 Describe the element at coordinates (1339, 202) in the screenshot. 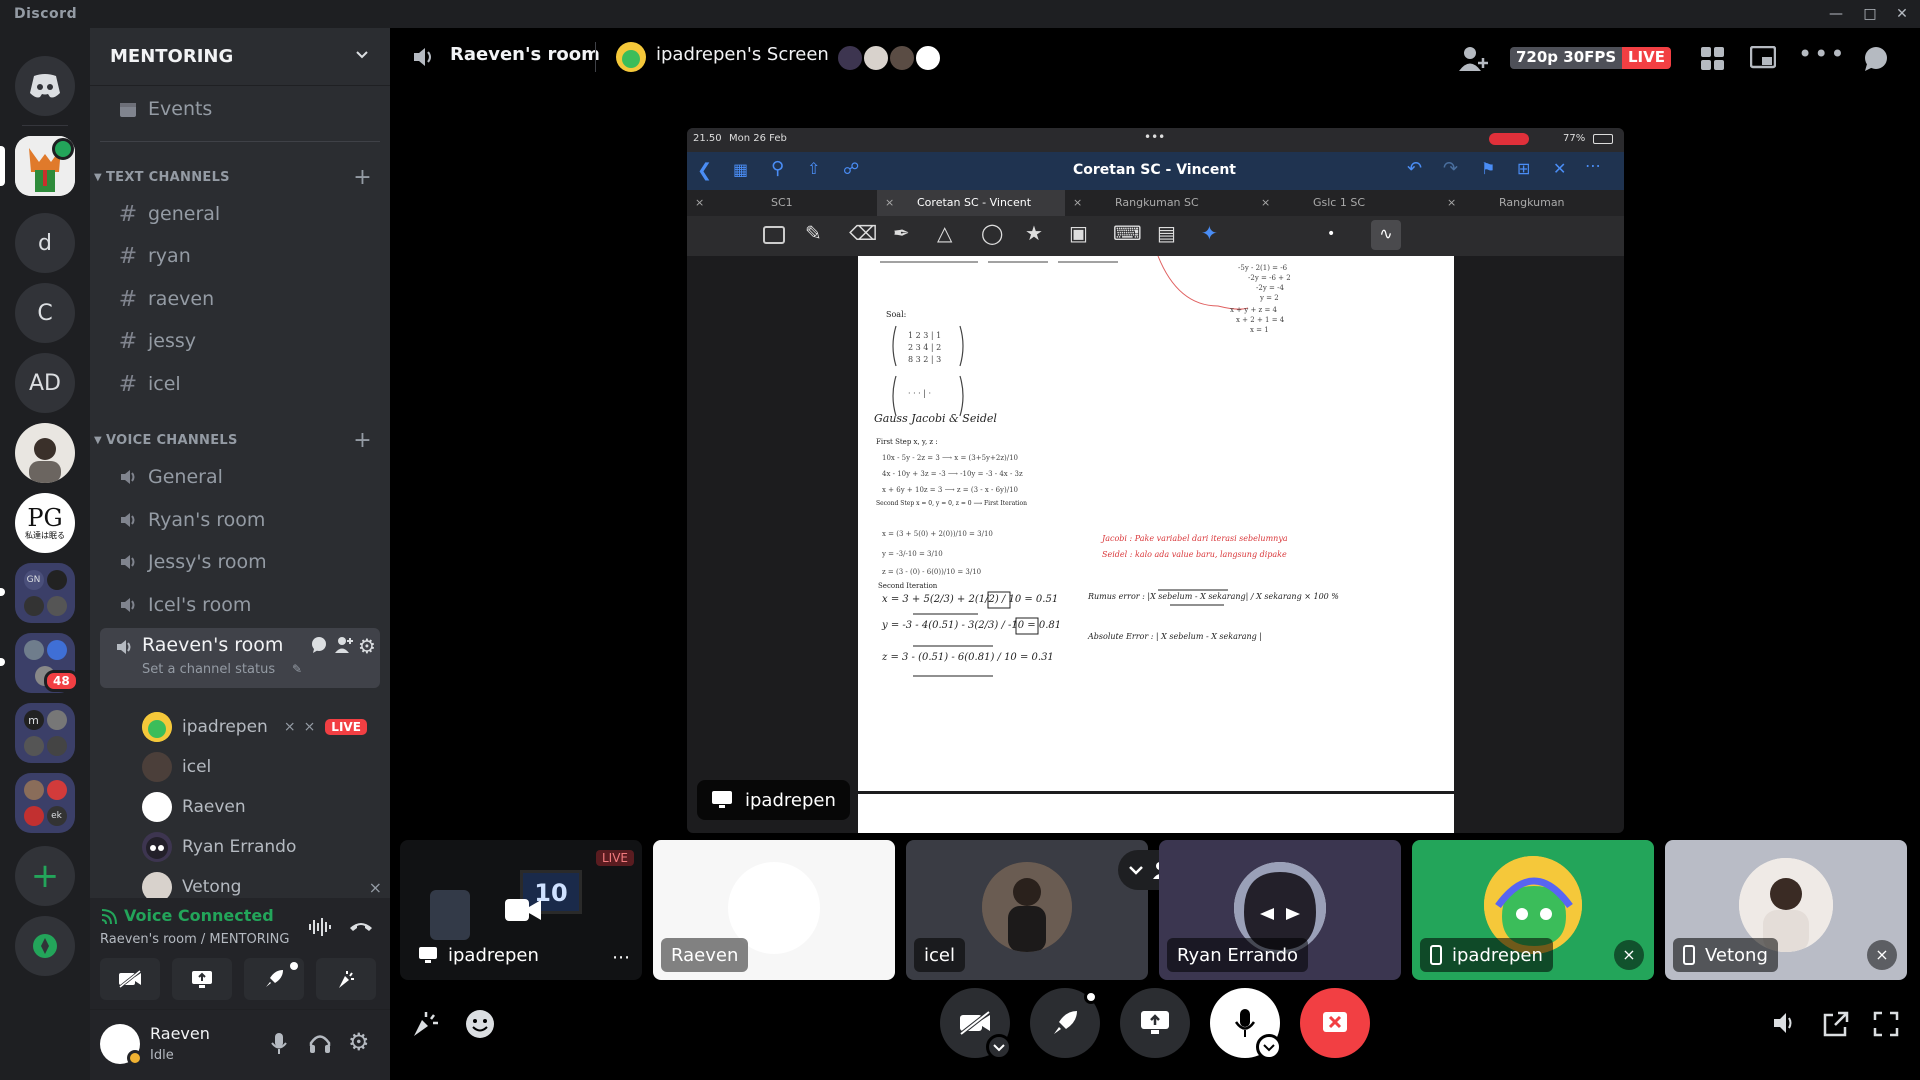

I see `tab: Gslc 1 SC` at that location.